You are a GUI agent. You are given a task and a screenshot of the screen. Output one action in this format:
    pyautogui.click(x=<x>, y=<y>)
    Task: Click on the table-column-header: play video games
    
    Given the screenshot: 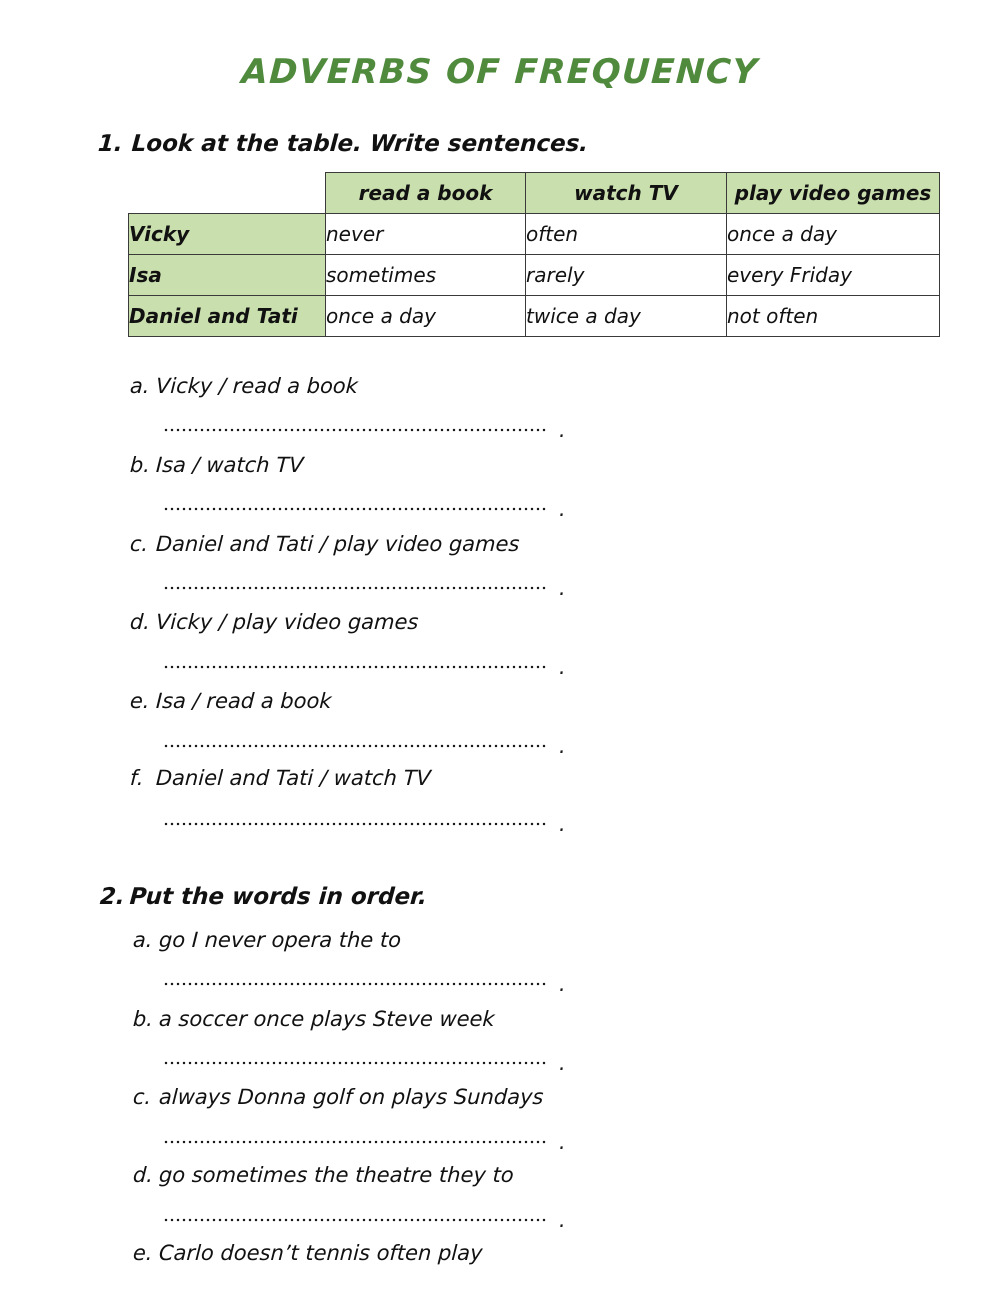 What is the action you would take?
    pyautogui.click(x=833, y=193)
    